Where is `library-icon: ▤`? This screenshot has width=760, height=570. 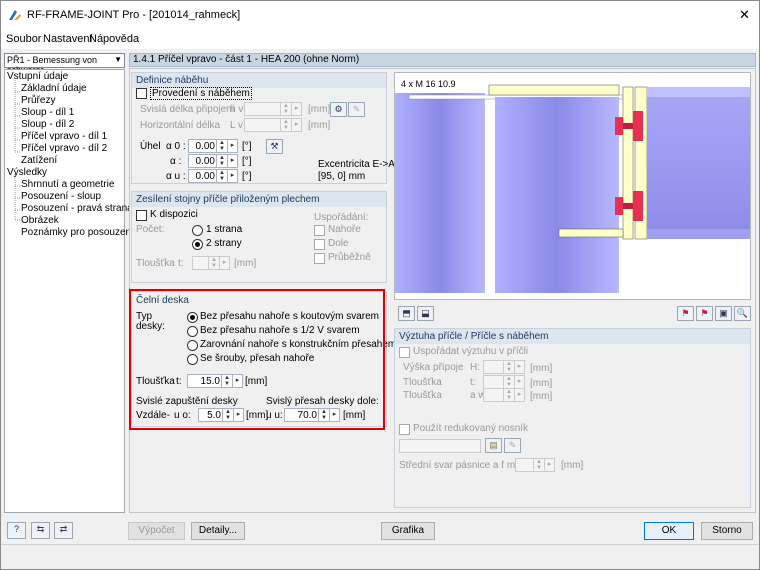
library-icon: ▤ is located at coordinates (493, 445).